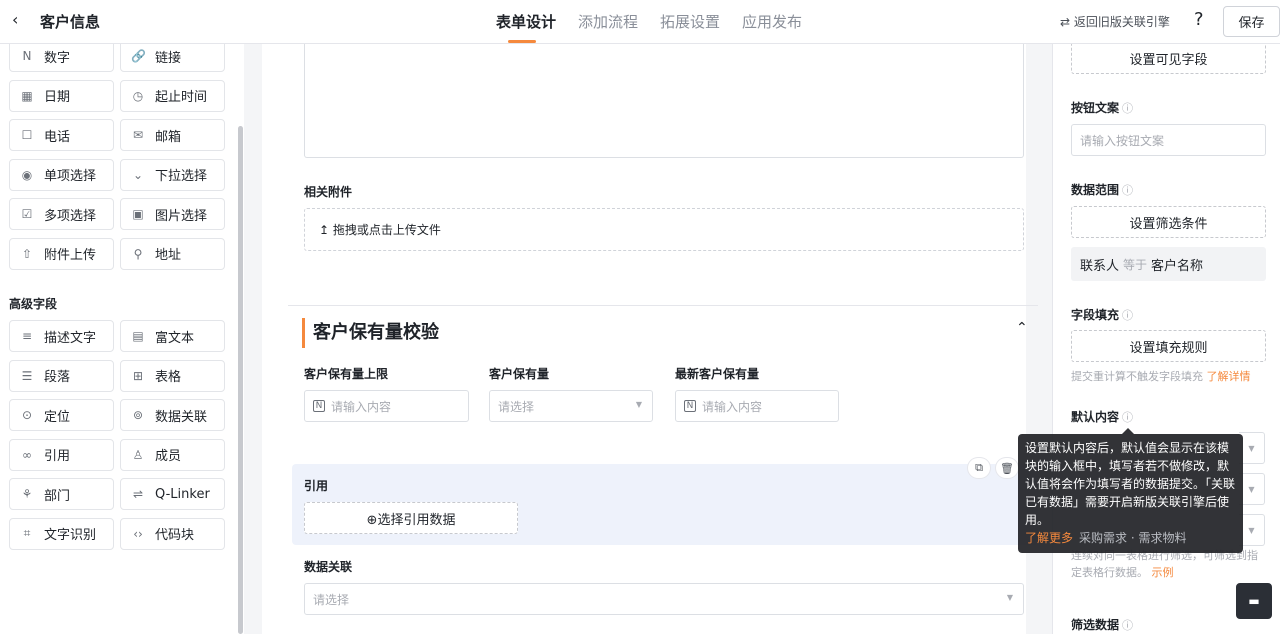 The image size is (1280, 634). I want to click on palette-basic-field: N 数字, so click(61, 58).